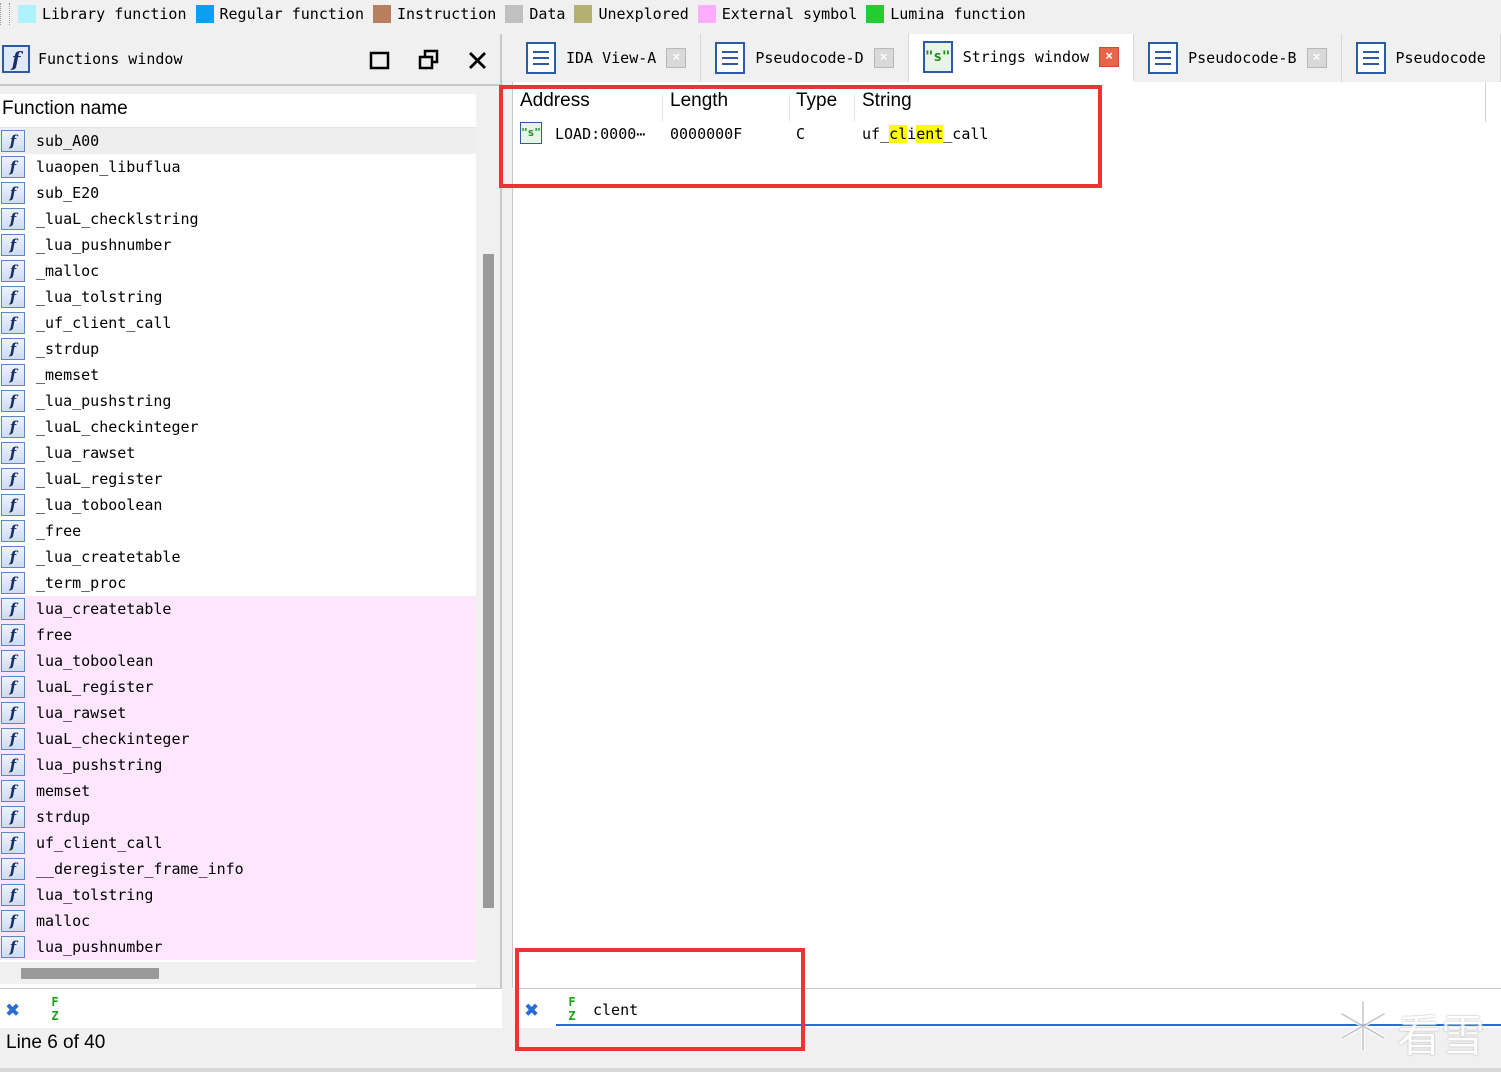 The height and width of the screenshot is (1072, 1501). I want to click on vertical-scrollbar, so click(488, 562).